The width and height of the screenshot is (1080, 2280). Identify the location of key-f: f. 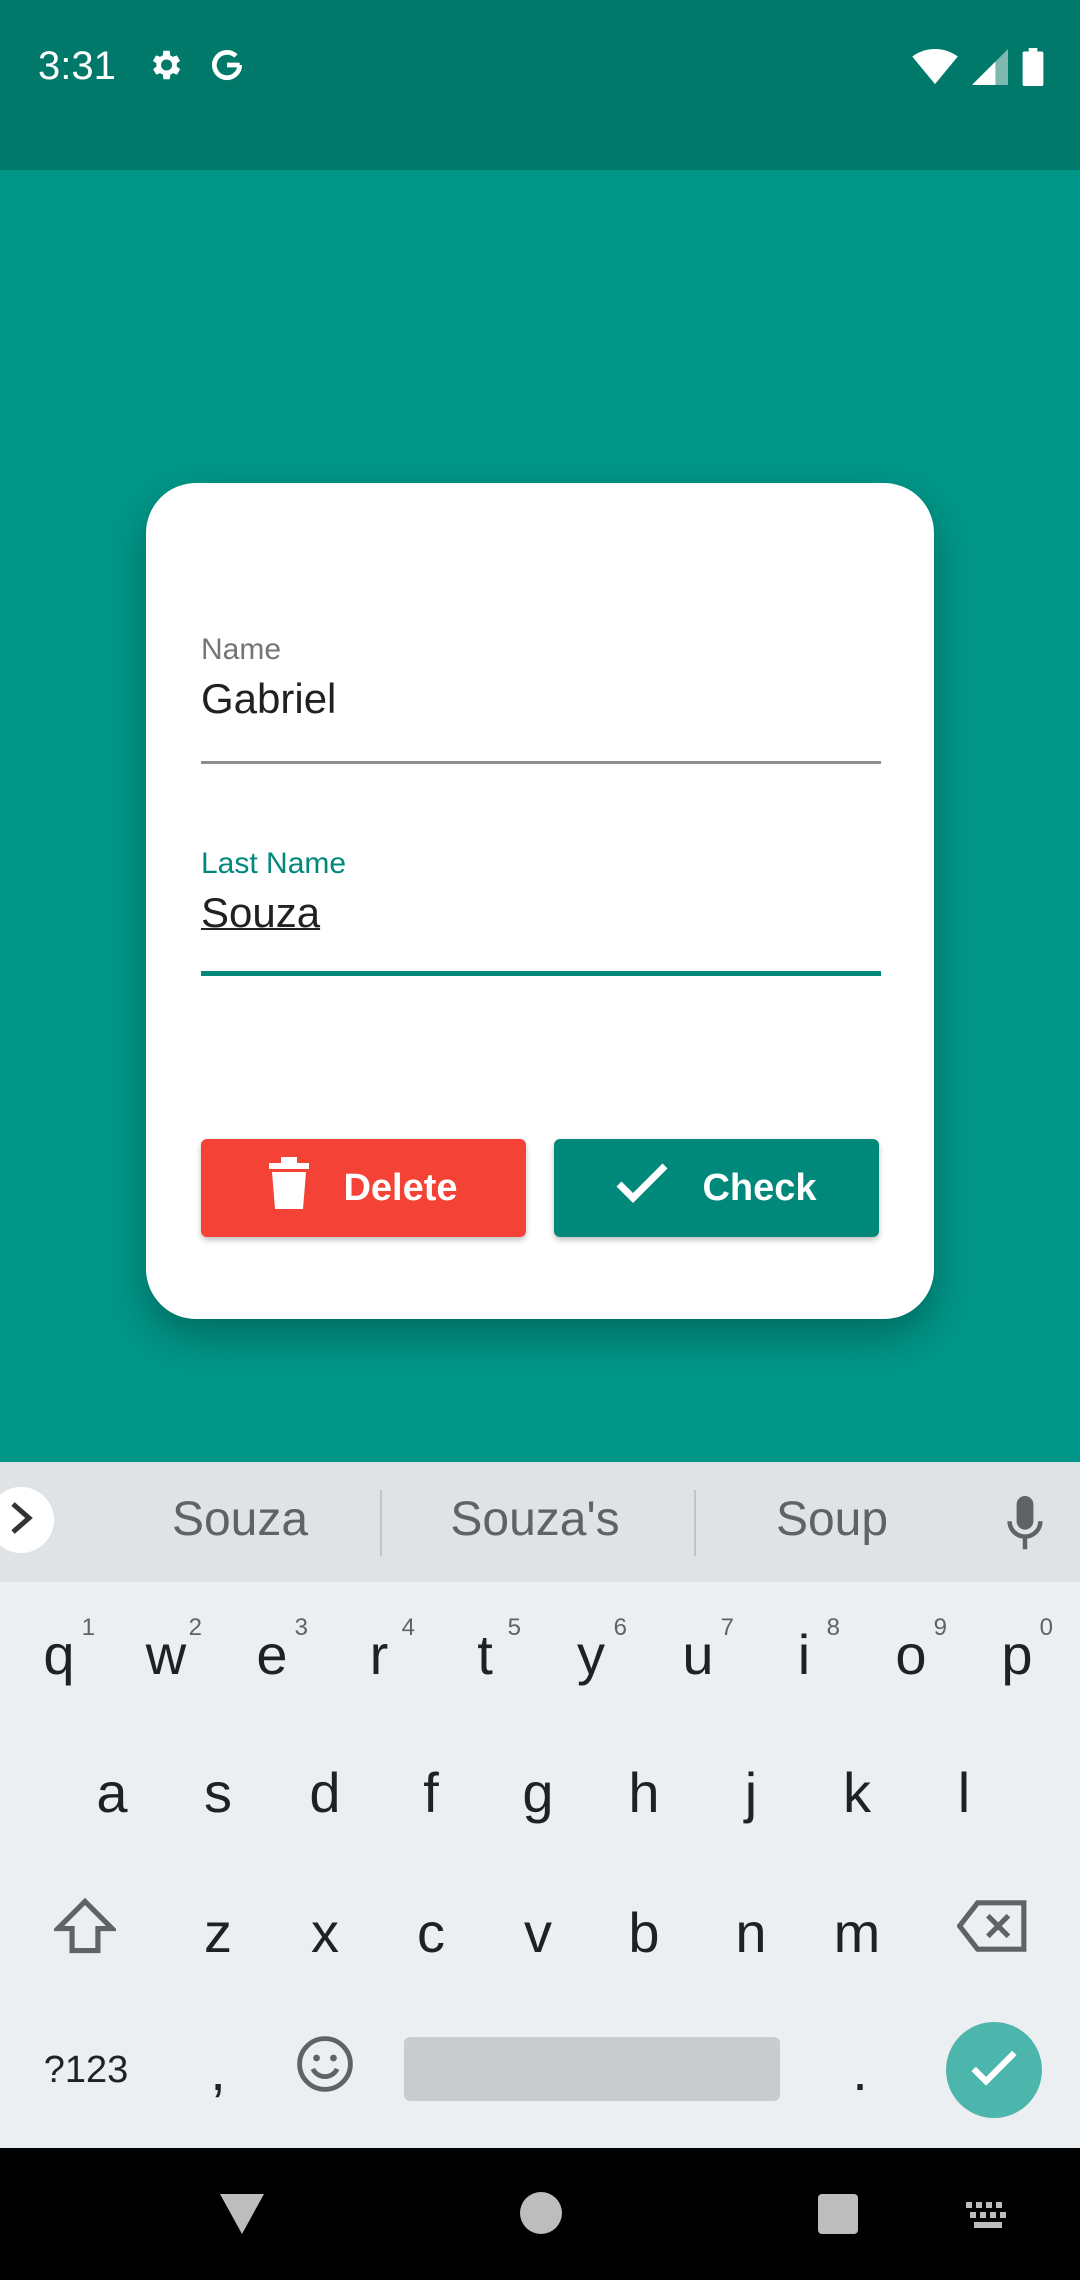
(431, 1792).